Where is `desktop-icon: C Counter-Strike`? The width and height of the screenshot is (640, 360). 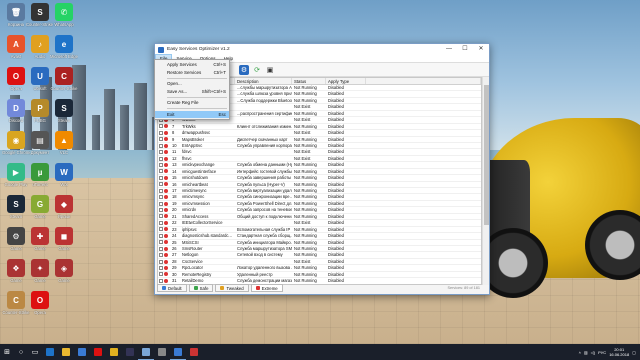 desktop-icon: C Counter-Strike is located at coordinates (64, 79).